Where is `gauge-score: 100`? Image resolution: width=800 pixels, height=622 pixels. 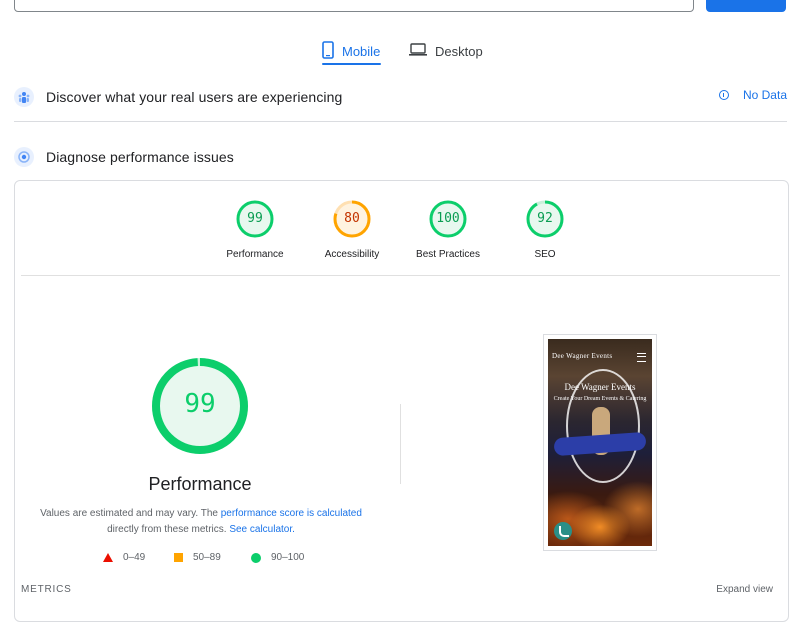 gauge-score: 100 is located at coordinates (448, 218).